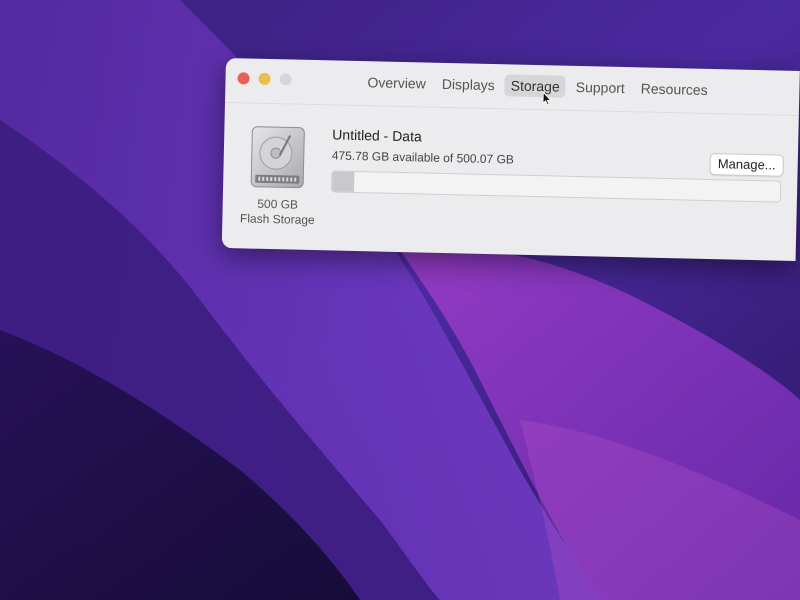  Describe the element at coordinates (547, 98) in the screenshot. I see `mouse-pointer-icon` at that location.